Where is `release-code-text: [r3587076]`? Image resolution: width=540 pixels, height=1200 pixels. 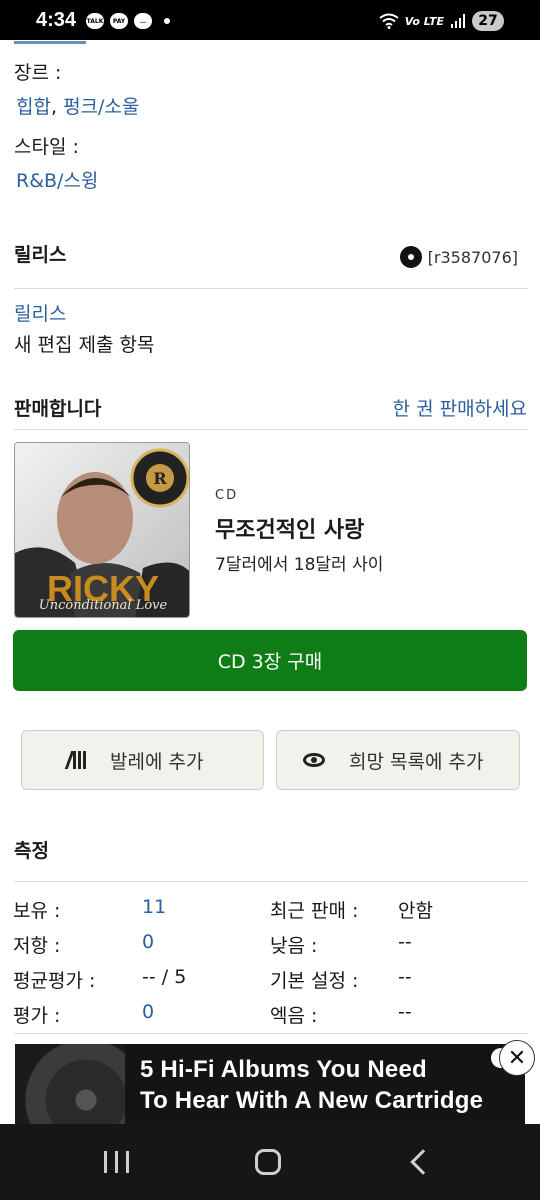
release-code-text: [r3587076] is located at coordinates (472, 257).